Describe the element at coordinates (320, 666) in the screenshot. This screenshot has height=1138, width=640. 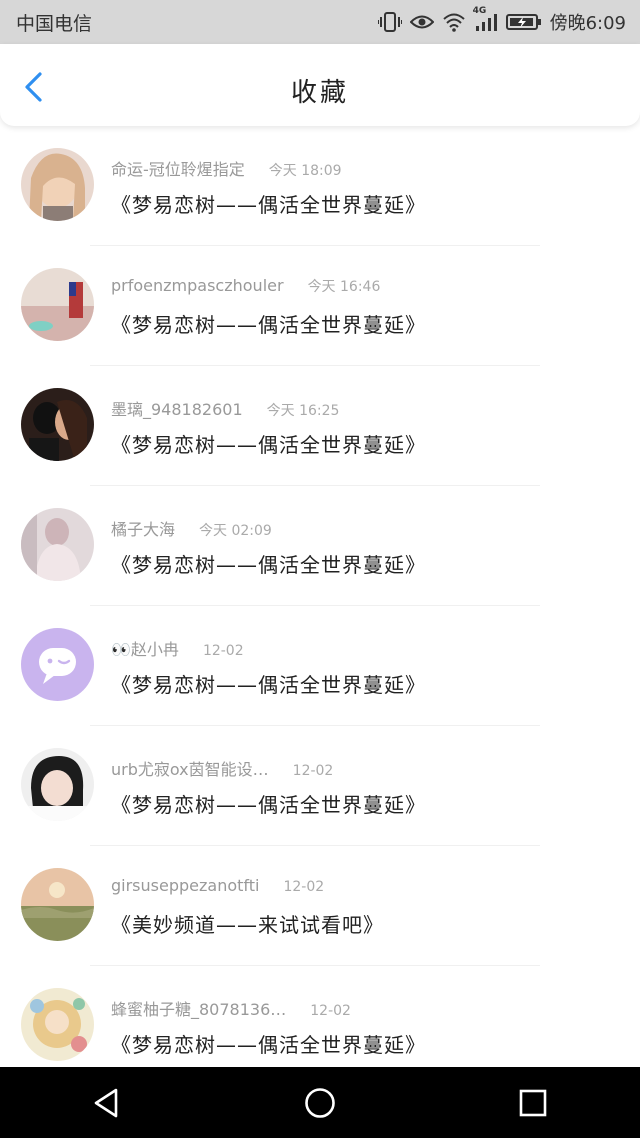
I see `list-item: 👀赵小冉 12-02 《梦易恋树——偶活全世界蔓延》` at that location.